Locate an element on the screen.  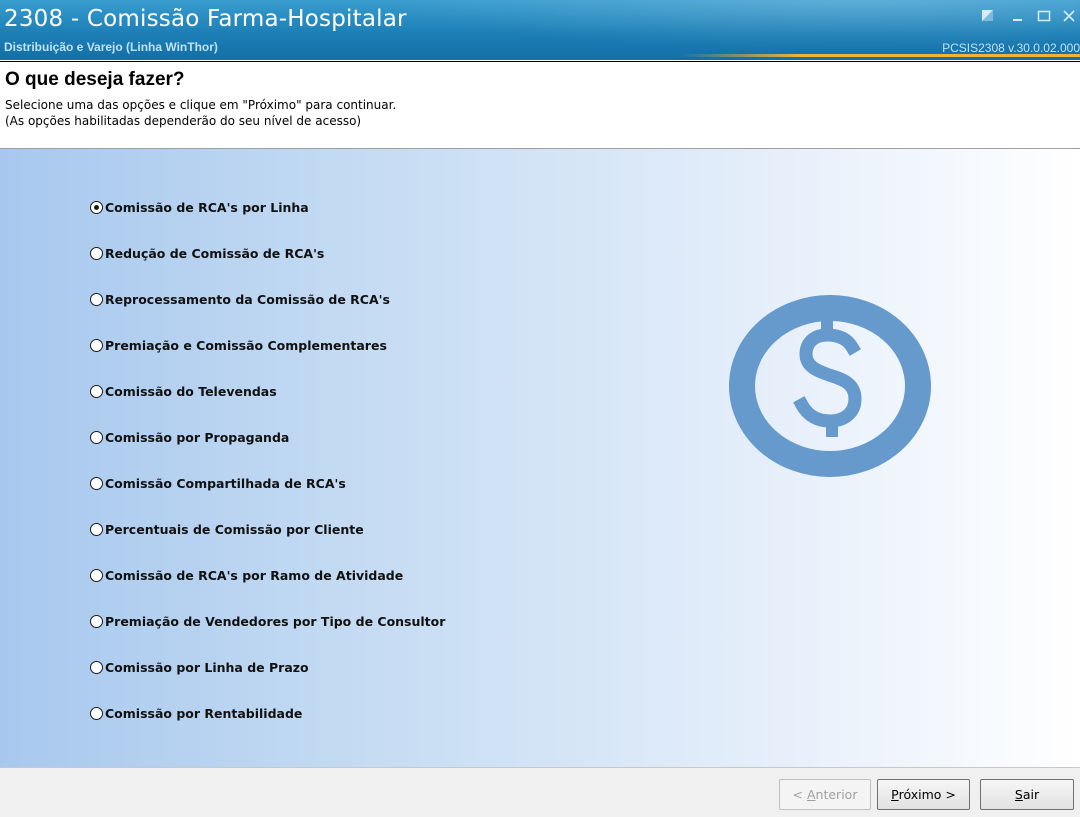
minimize-icon is located at coordinates (1019, 16).